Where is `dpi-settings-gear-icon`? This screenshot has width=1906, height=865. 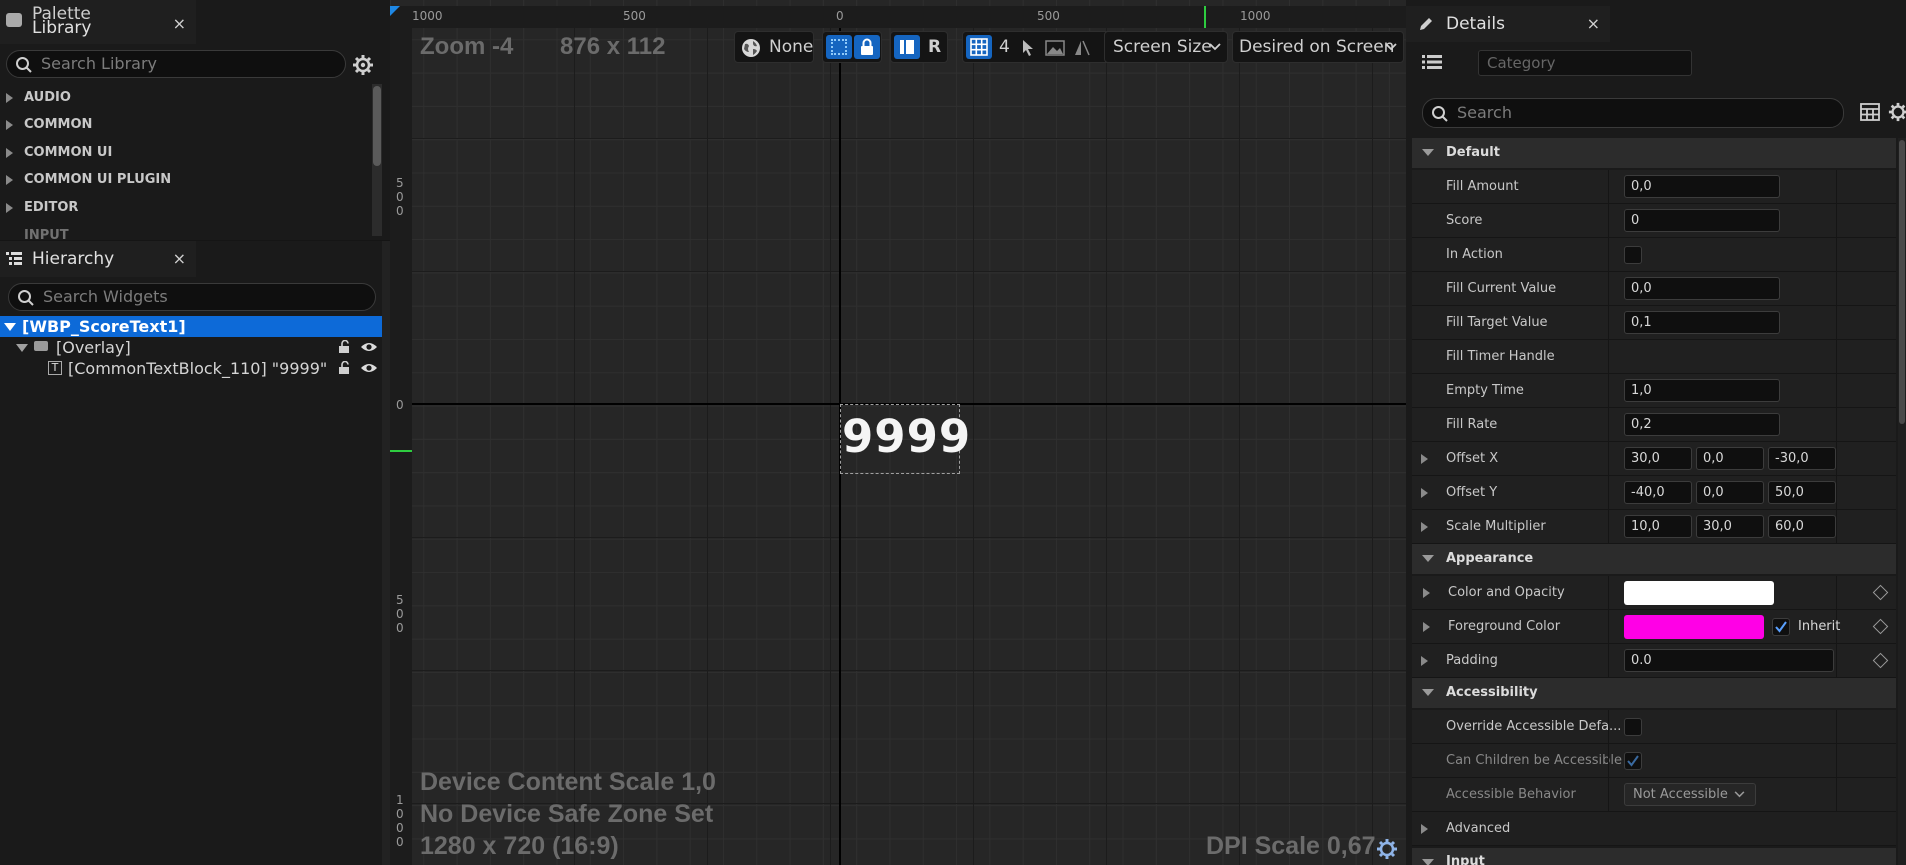
dpi-settings-gear-icon is located at coordinates (1387, 849).